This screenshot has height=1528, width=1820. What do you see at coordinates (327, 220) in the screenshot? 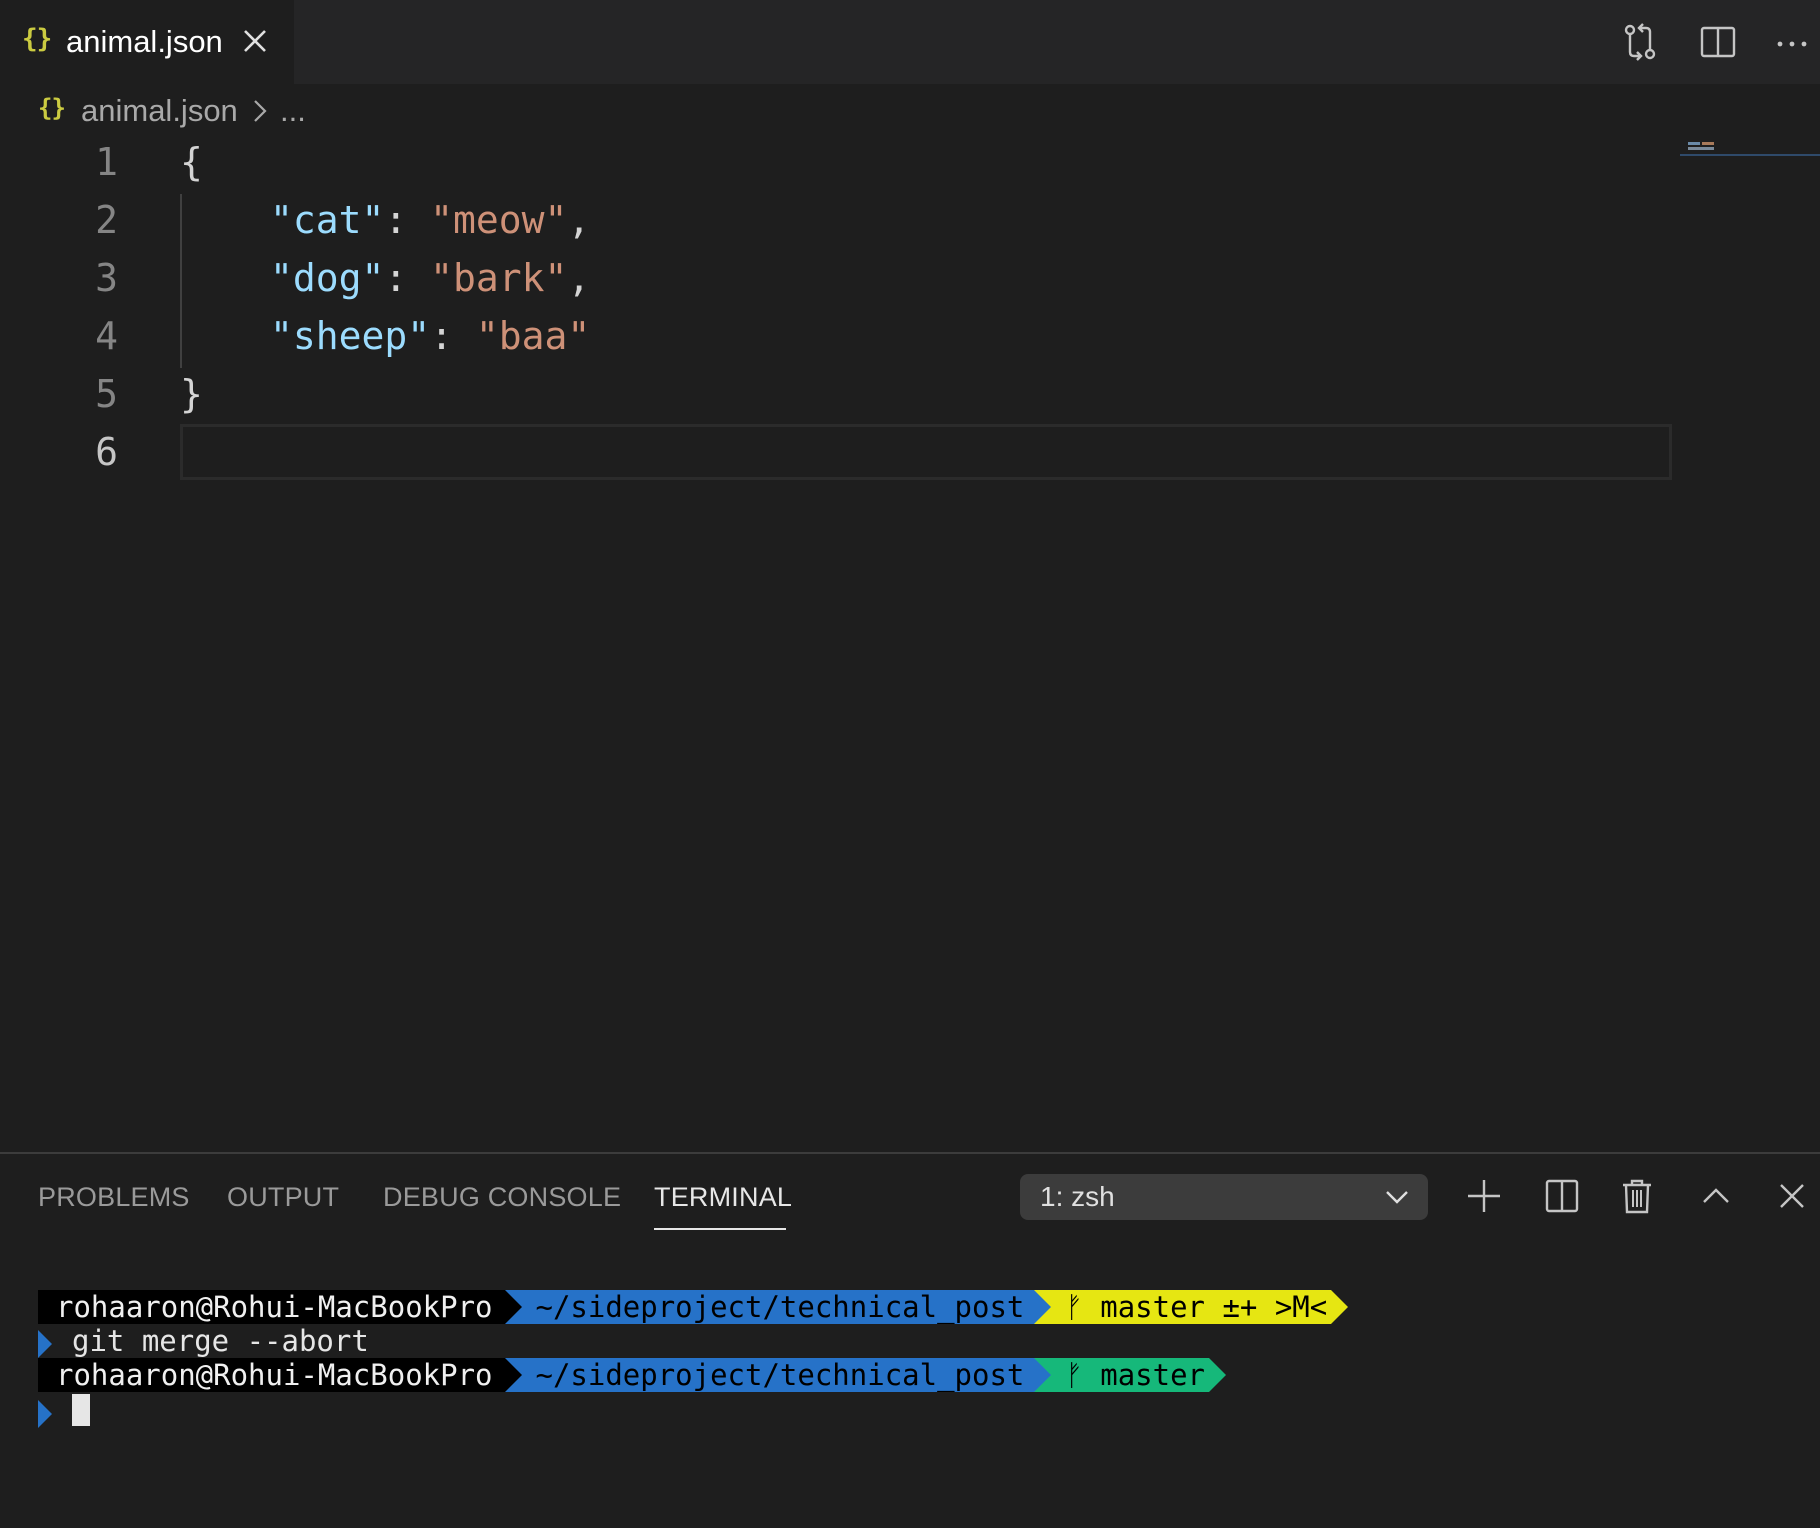
I see `json-key: "cat"` at bounding box center [327, 220].